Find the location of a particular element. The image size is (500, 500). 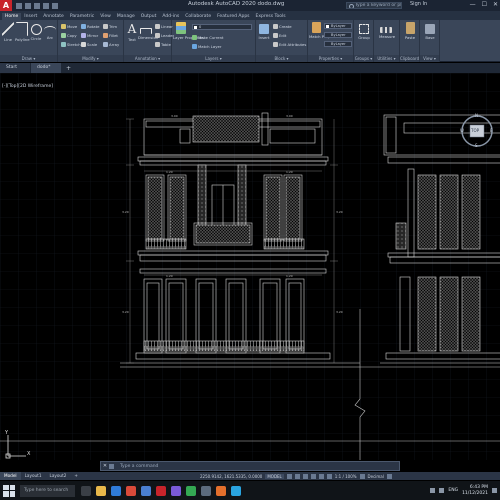

new-tab-icon: + is located at coordinates (68, 68).